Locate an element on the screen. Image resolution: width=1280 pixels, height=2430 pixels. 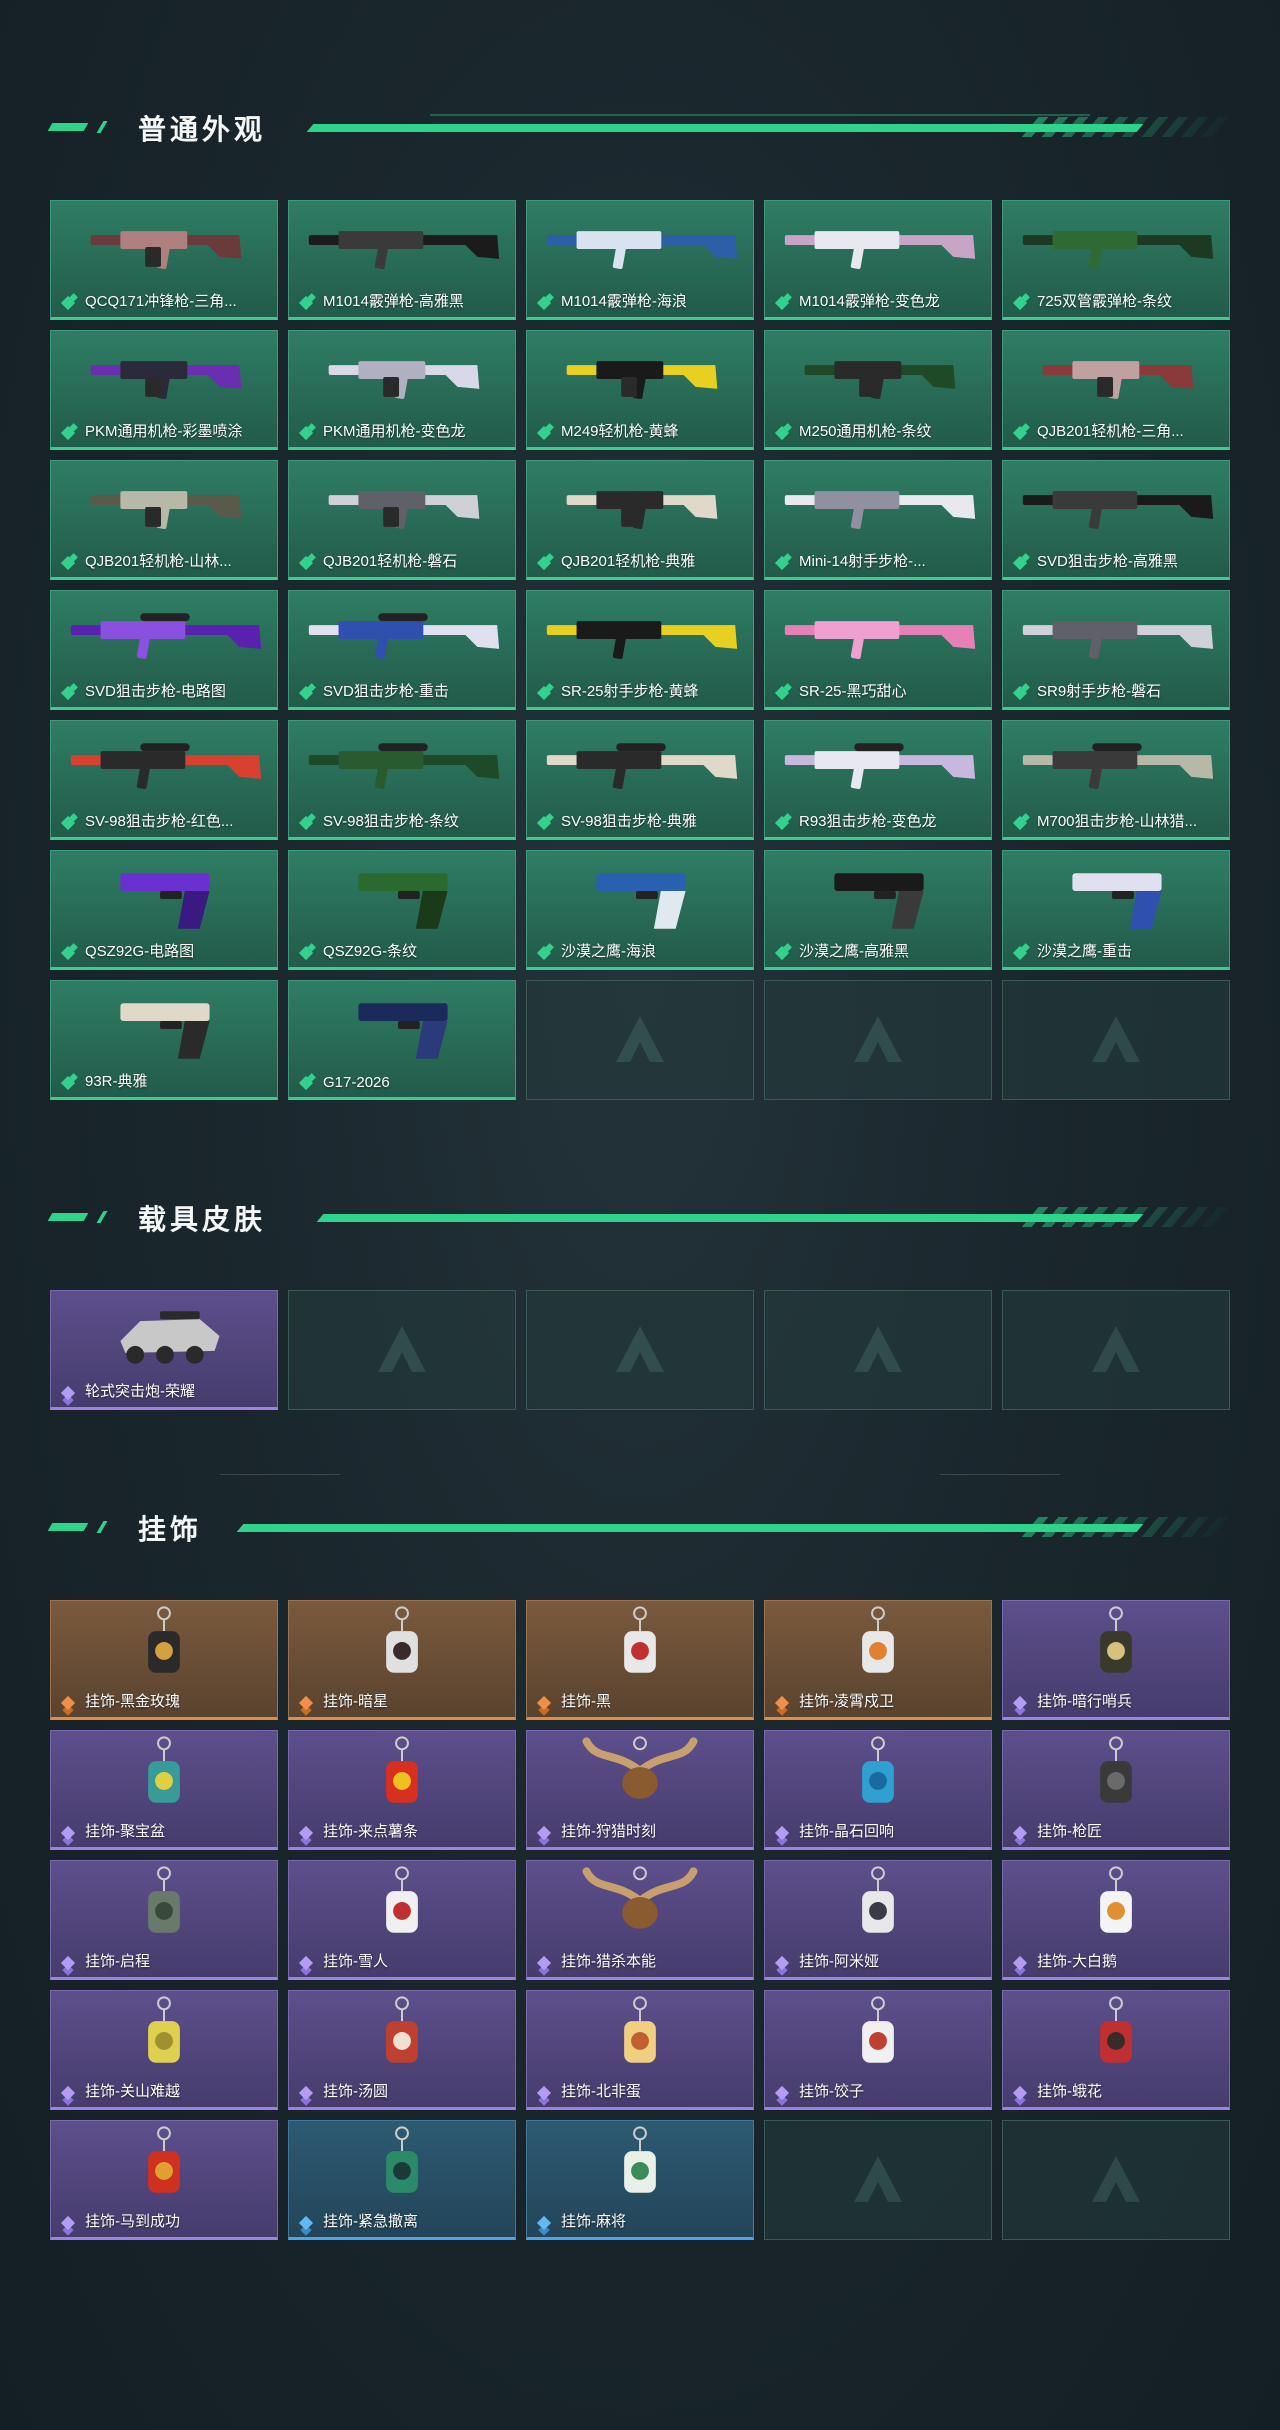
appearance-item-card: M1014霰弹枪-海浪 is located at coordinates (640, 260).